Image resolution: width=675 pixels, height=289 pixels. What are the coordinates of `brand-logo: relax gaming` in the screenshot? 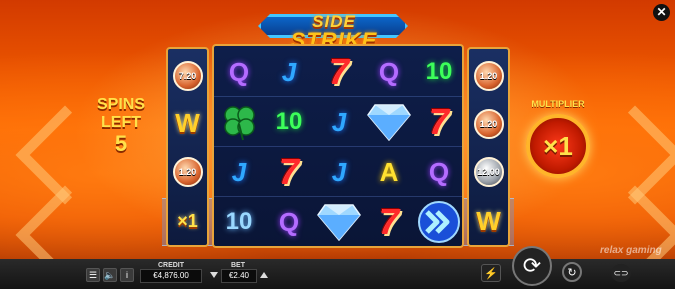 It's located at (631, 250).